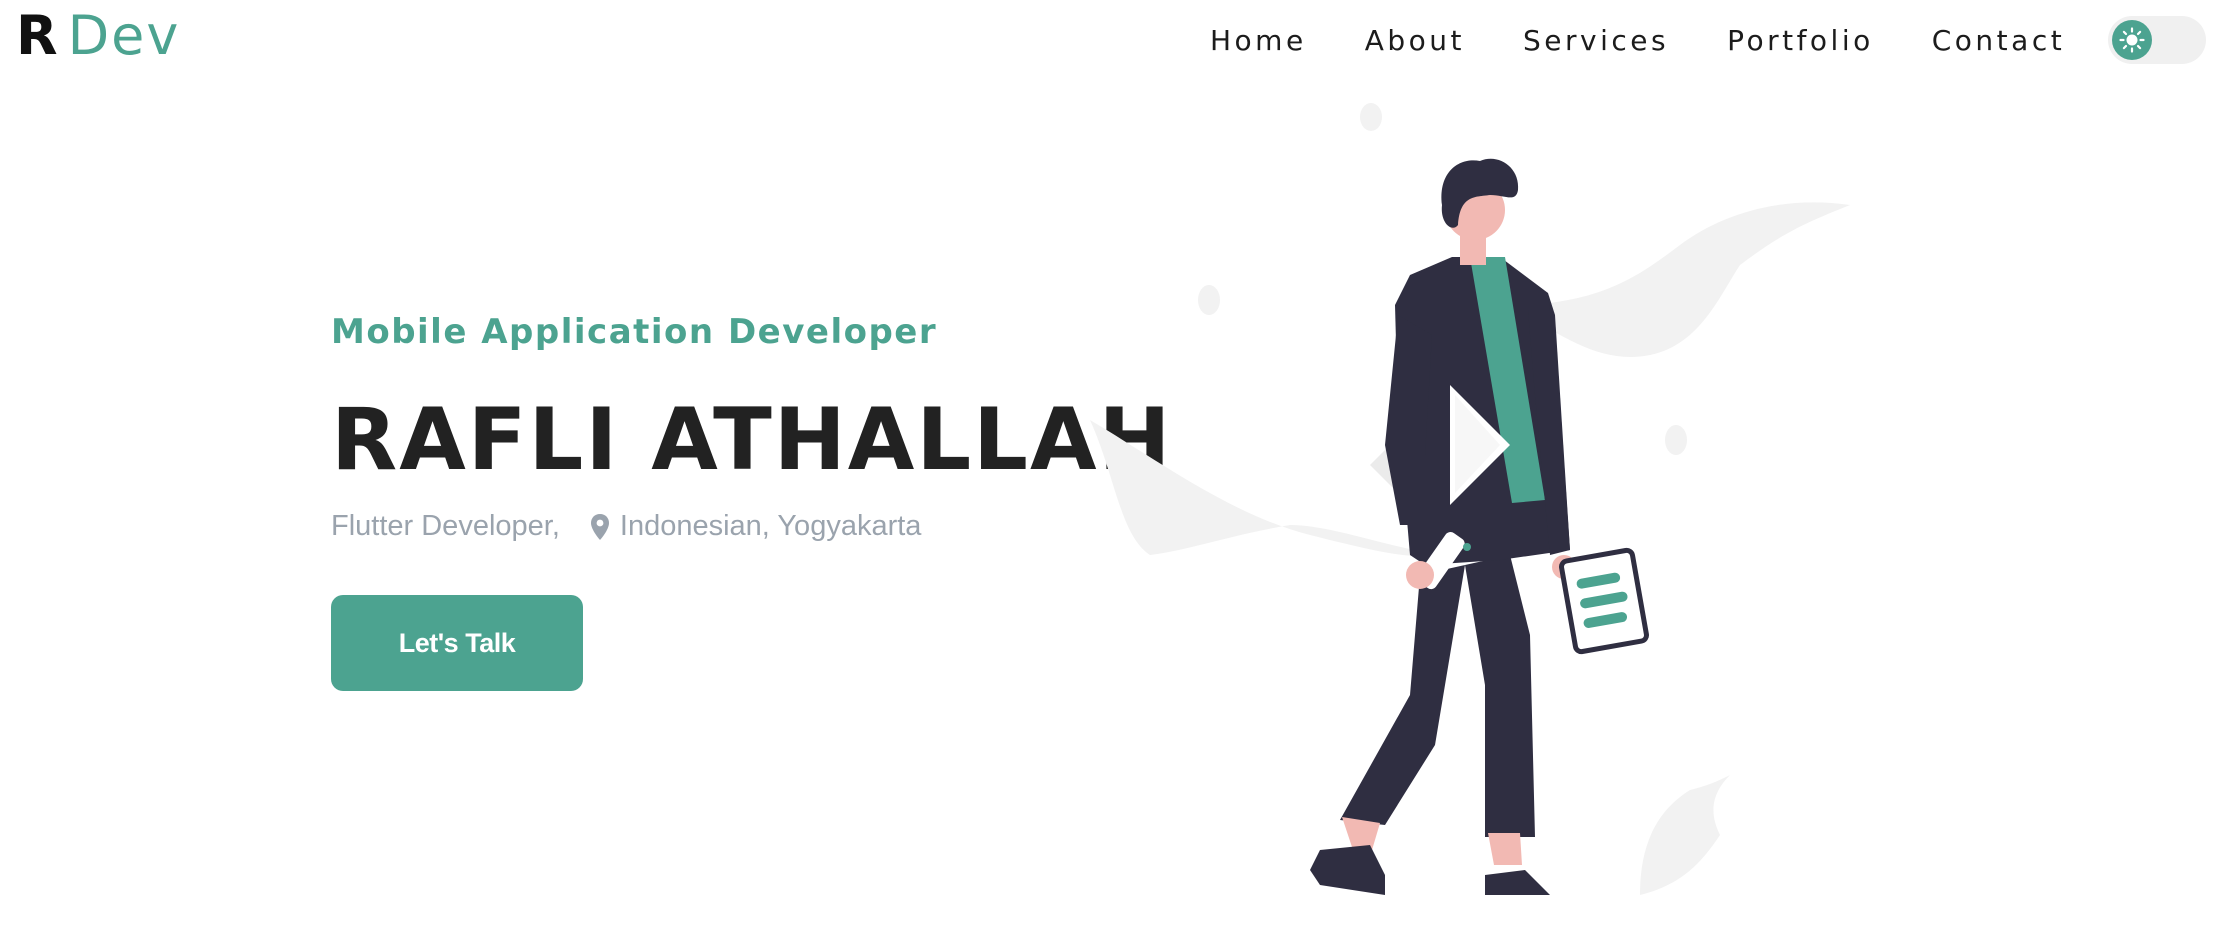 The height and width of the screenshot is (930, 2226). What do you see at coordinates (1258, 40) in the screenshot?
I see `nav-link-home: Home` at bounding box center [1258, 40].